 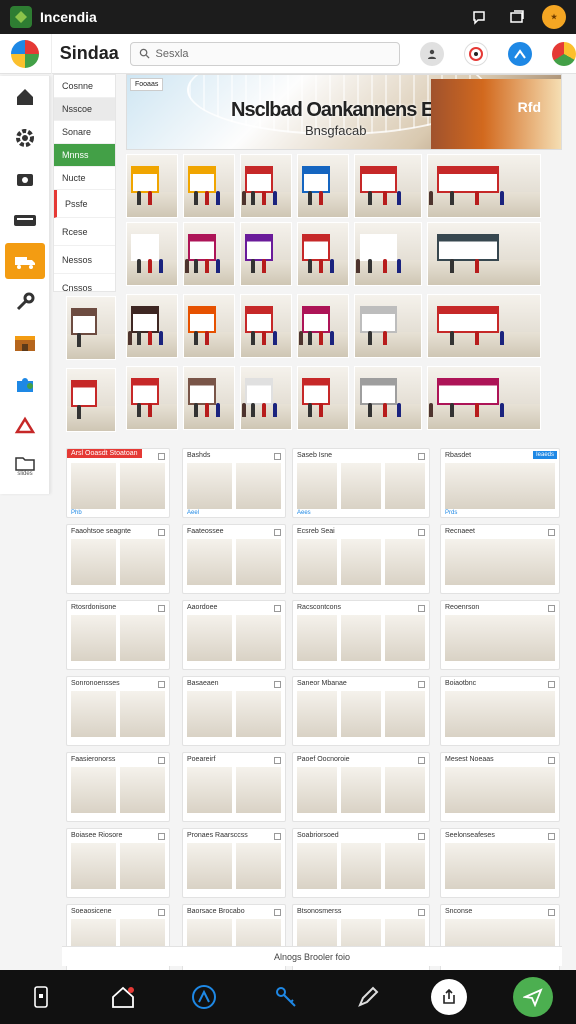 What do you see at coordinates (84, 260) in the screenshot?
I see `category-item: Nessos` at bounding box center [84, 260].